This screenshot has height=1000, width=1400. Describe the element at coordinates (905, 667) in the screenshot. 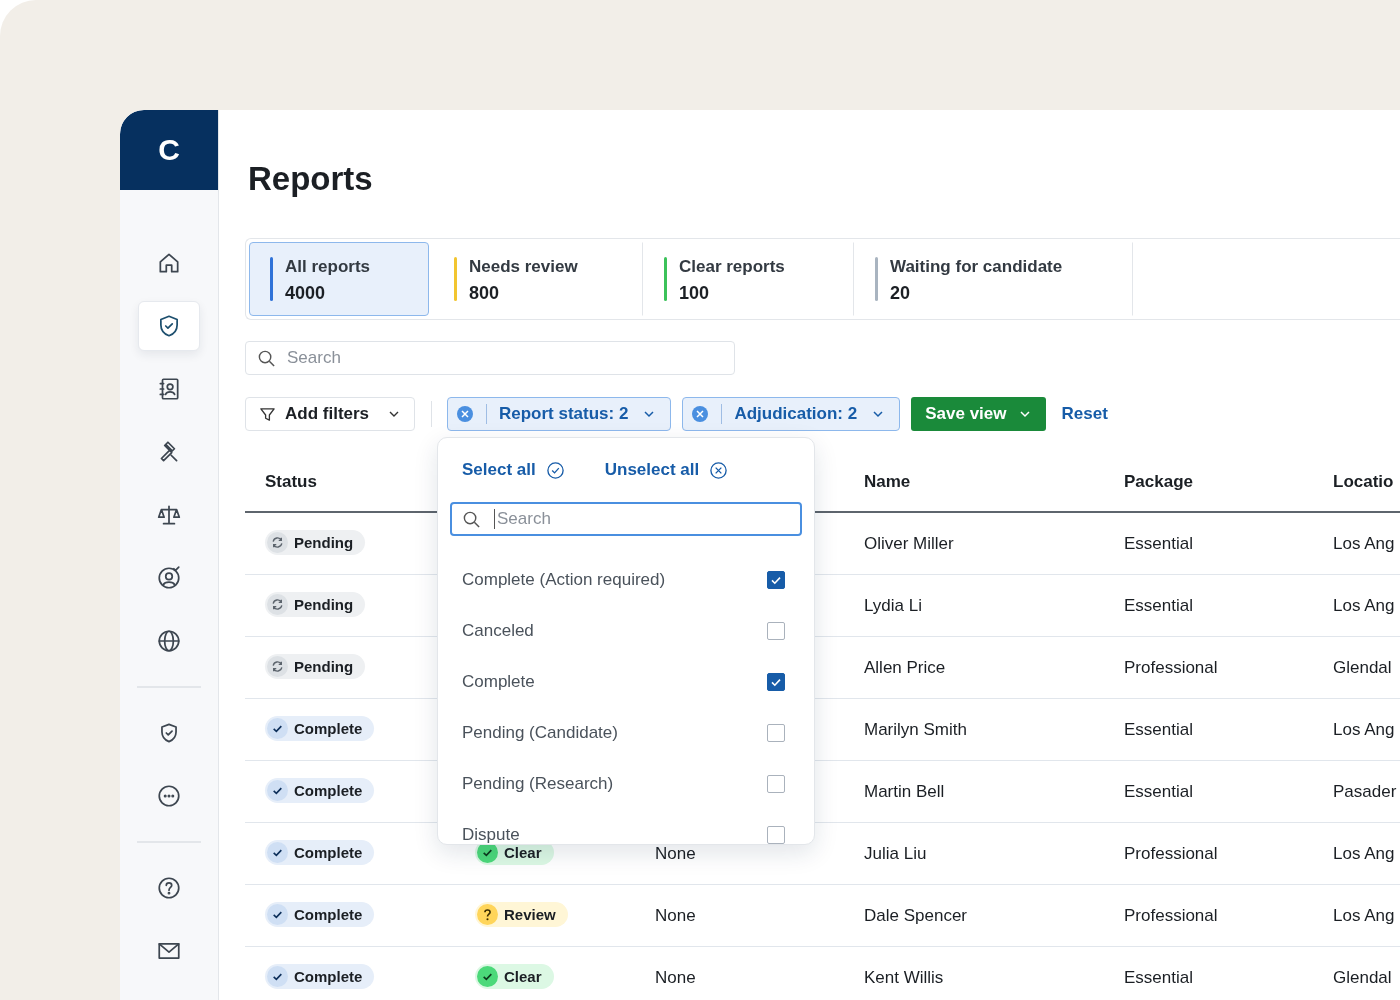

I see `table-cell: Allen Price` at that location.